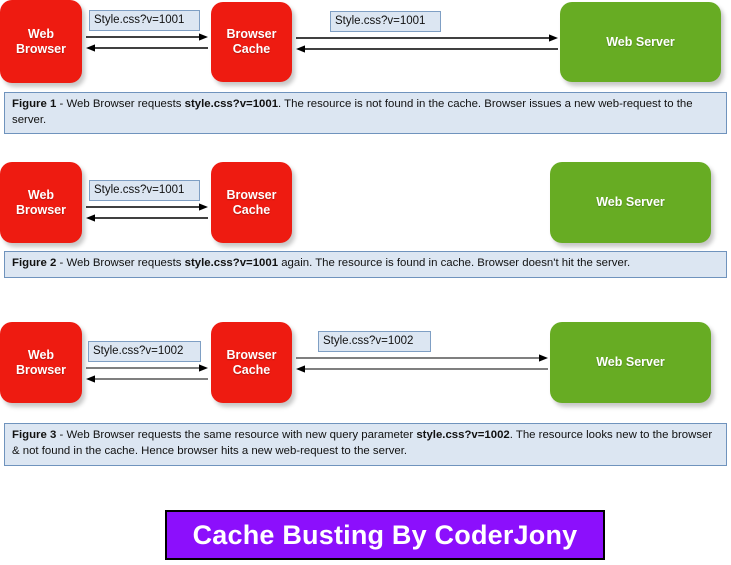 This screenshot has width=731, height=565. What do you see at coordinates (34, 104) in the screenshot?
I see `caption-label: Figure 1` at bounding box center [34, 104].